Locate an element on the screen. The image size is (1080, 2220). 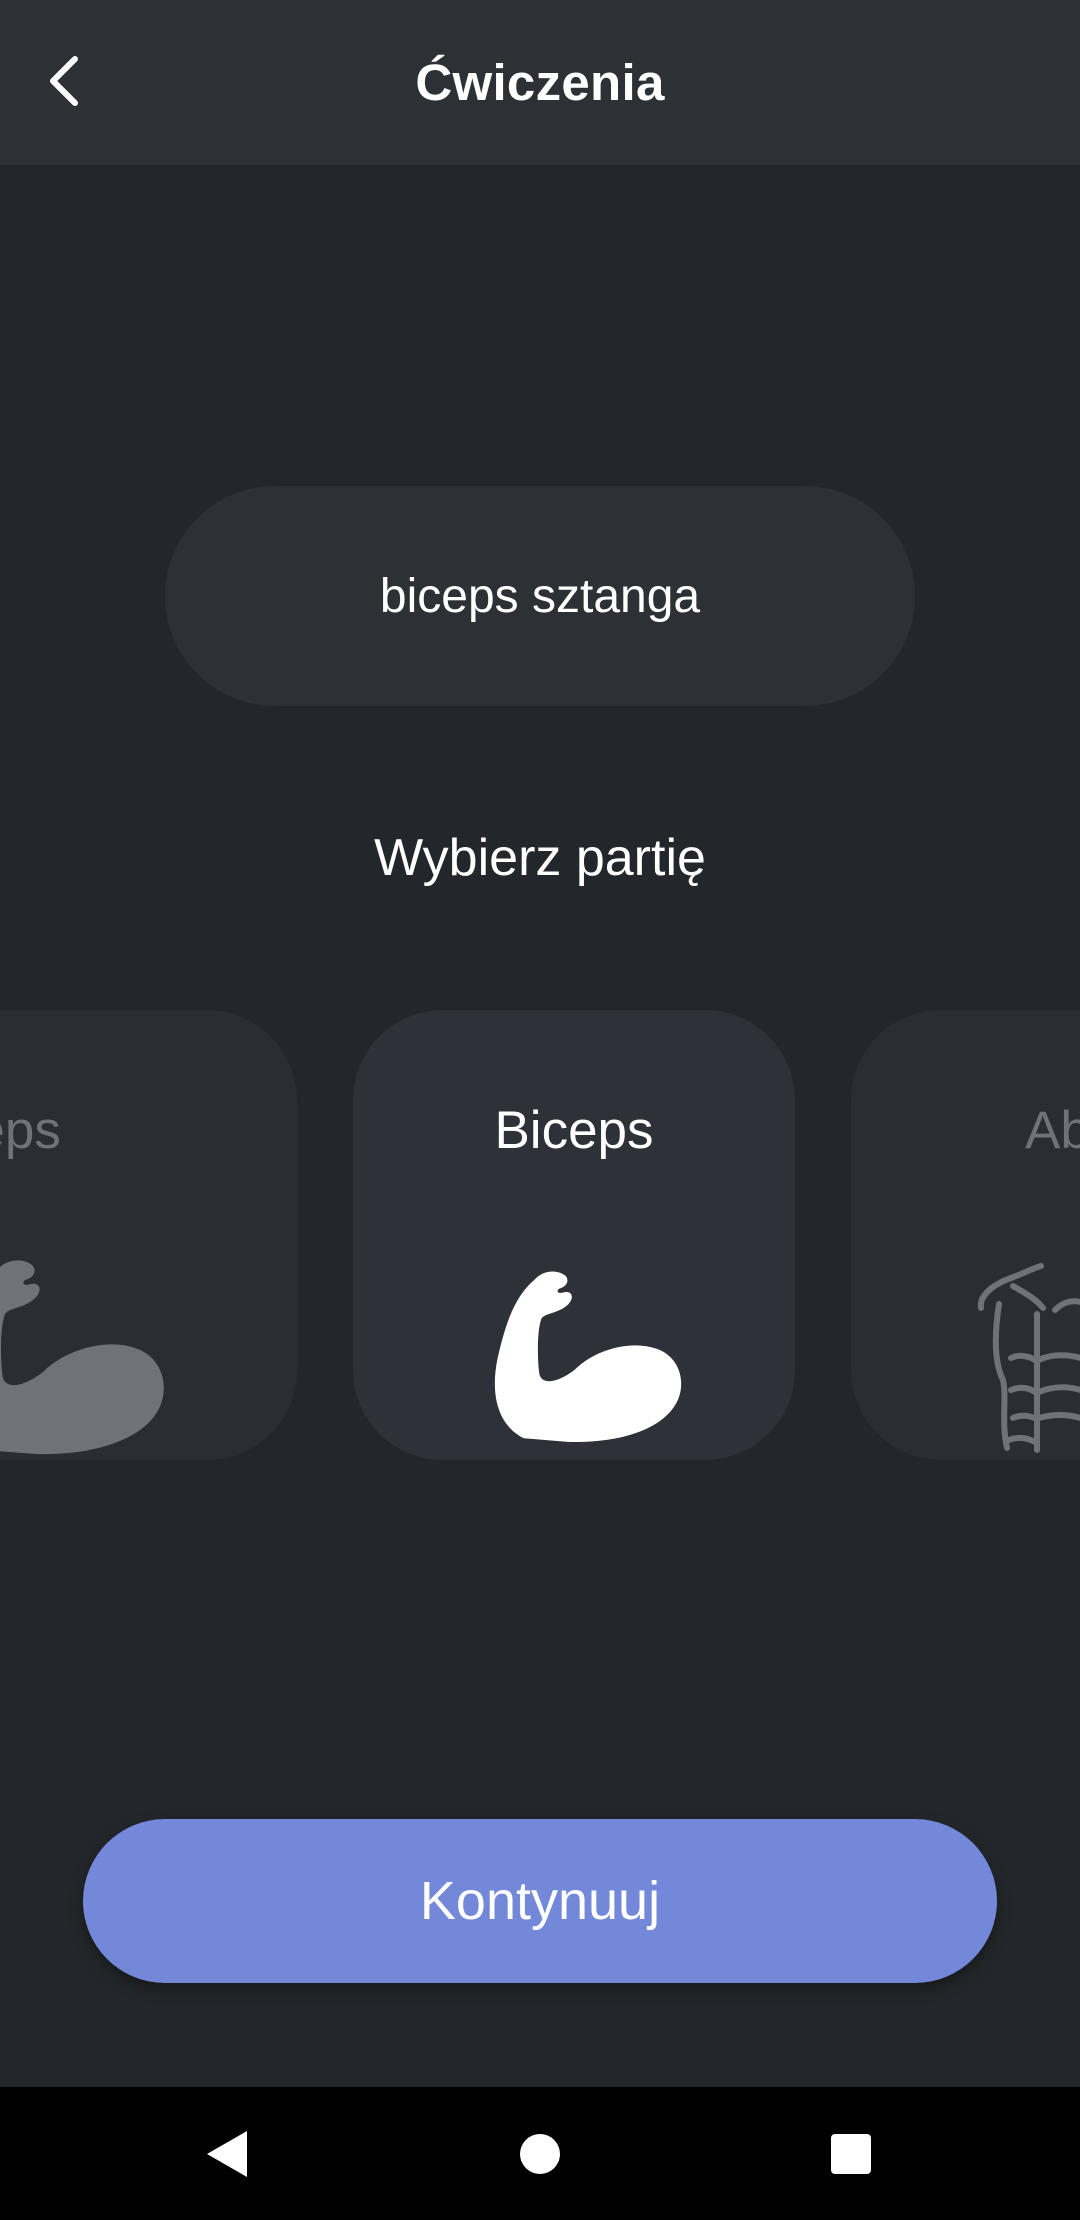
muscle-card-biceps: Biceps is located at coordinates (574, 1235).